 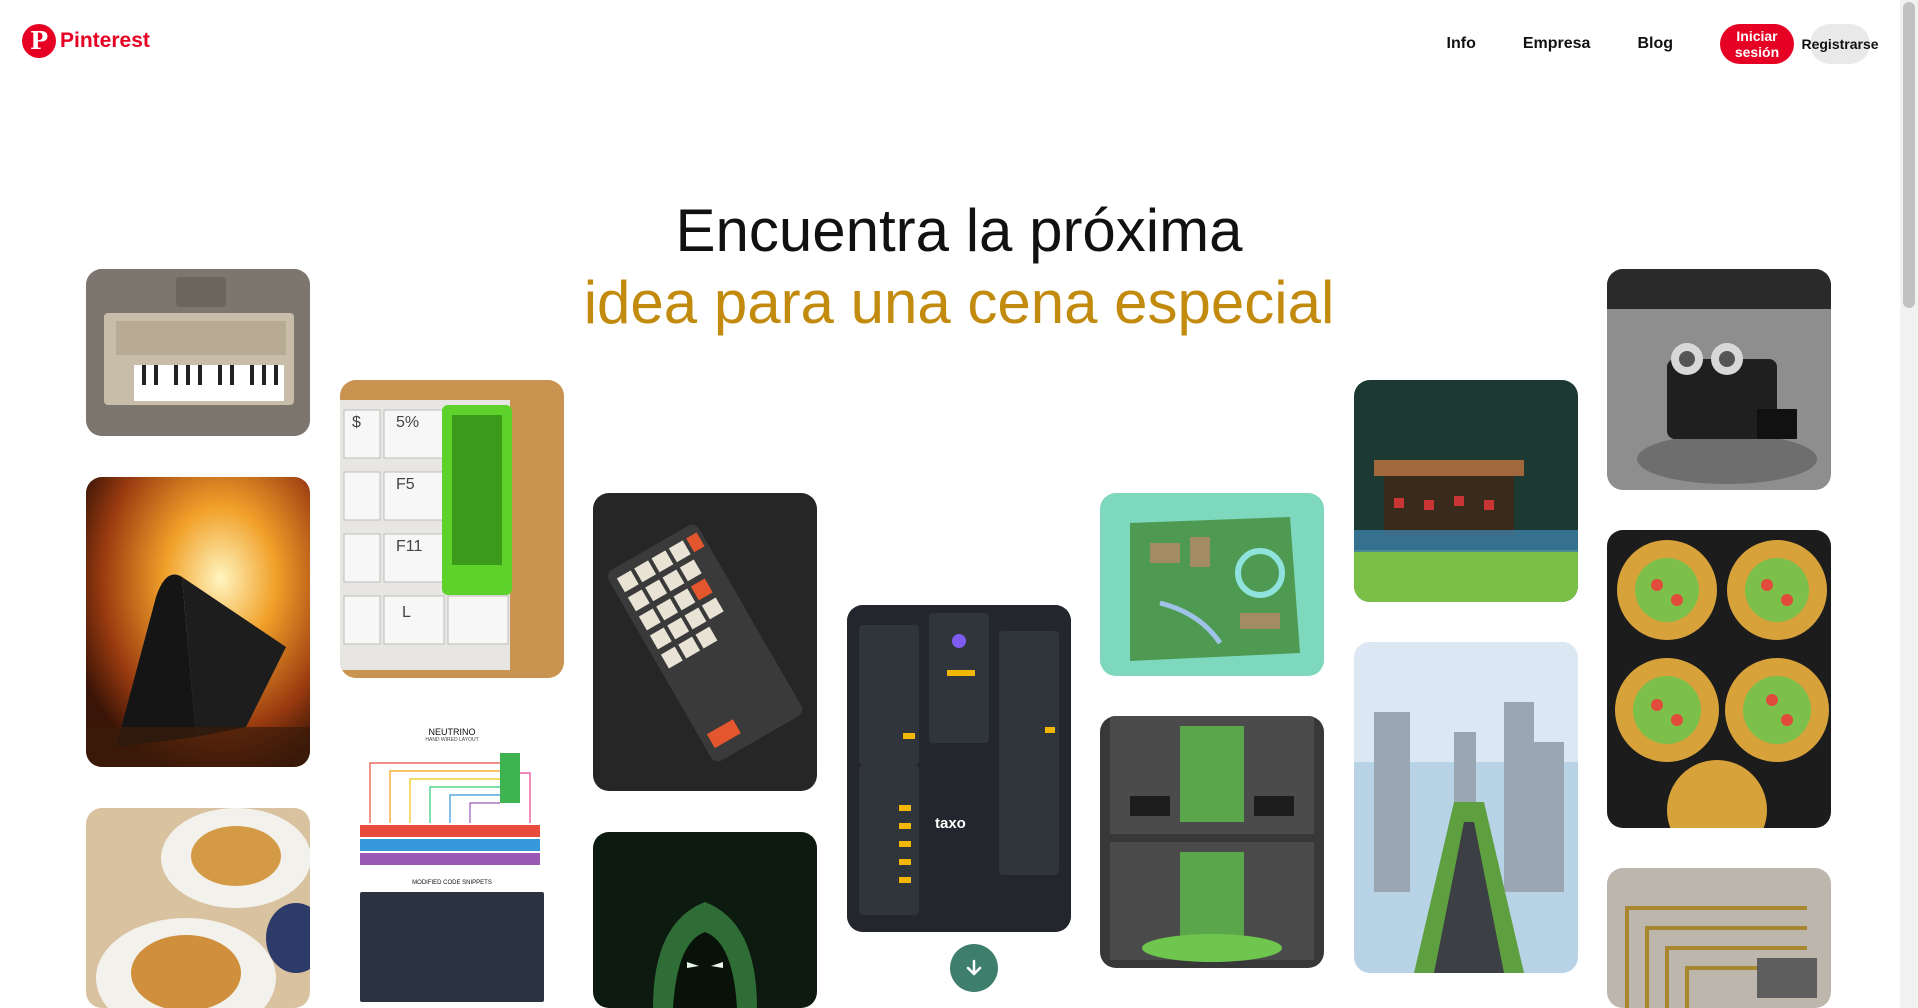 I want to click on pancakes-image, so click(x=198, y=908).